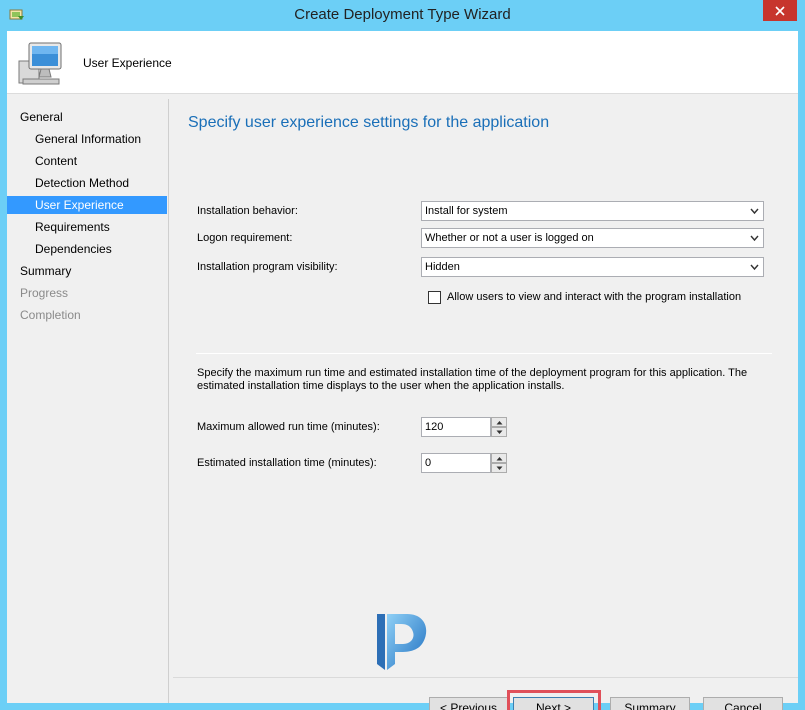 Image resolution: width=805 pixels, height=710 pixels. I want to click on installation-behavior-label: Installation behavior:, so click(247, 211).